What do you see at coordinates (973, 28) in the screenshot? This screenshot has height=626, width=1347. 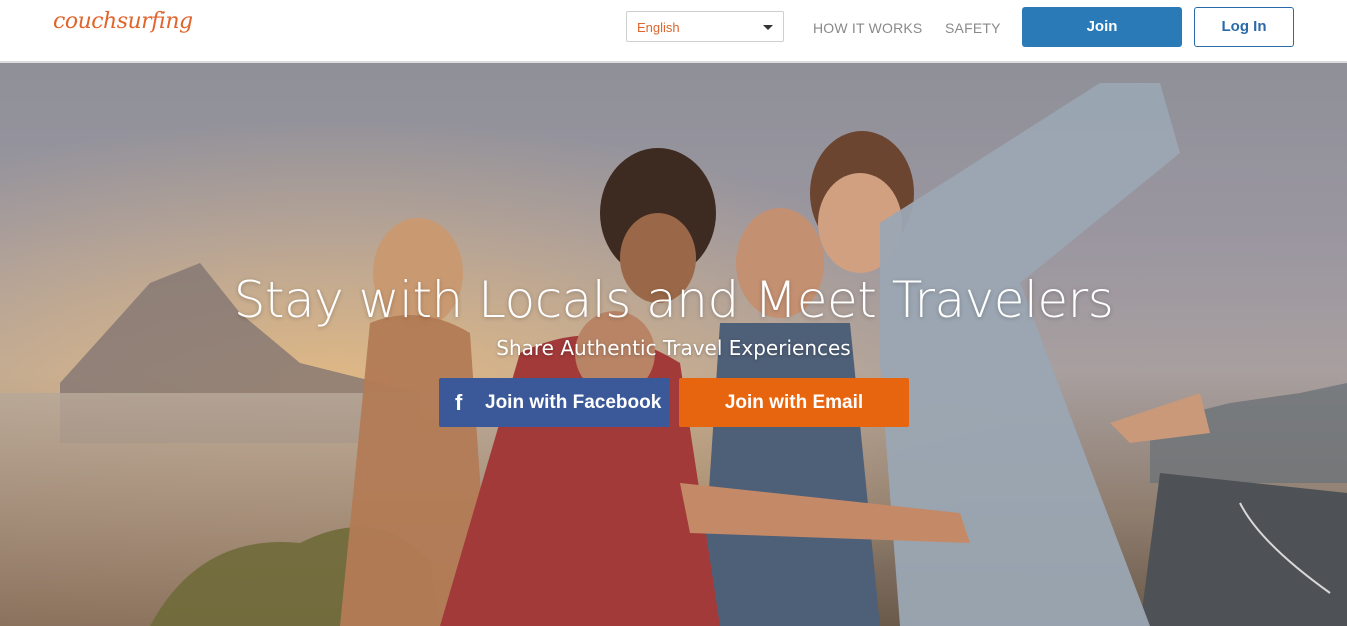 I see `nav-safety: SAFETY` at bounding box center [973, 28].